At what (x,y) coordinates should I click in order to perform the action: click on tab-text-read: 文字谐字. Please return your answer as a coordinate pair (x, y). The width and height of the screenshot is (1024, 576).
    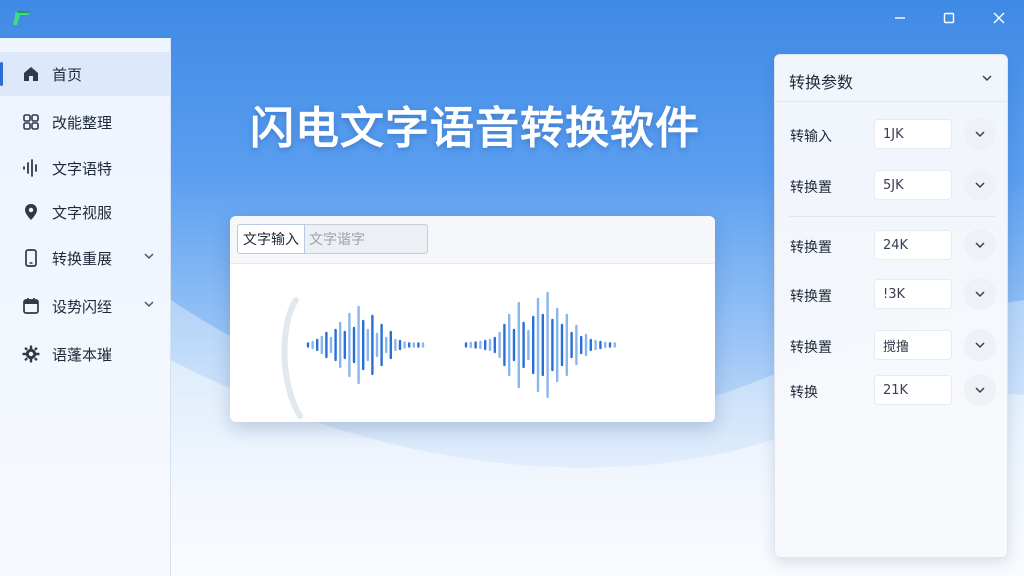
    Looking at the image, I should click on (366, 239).